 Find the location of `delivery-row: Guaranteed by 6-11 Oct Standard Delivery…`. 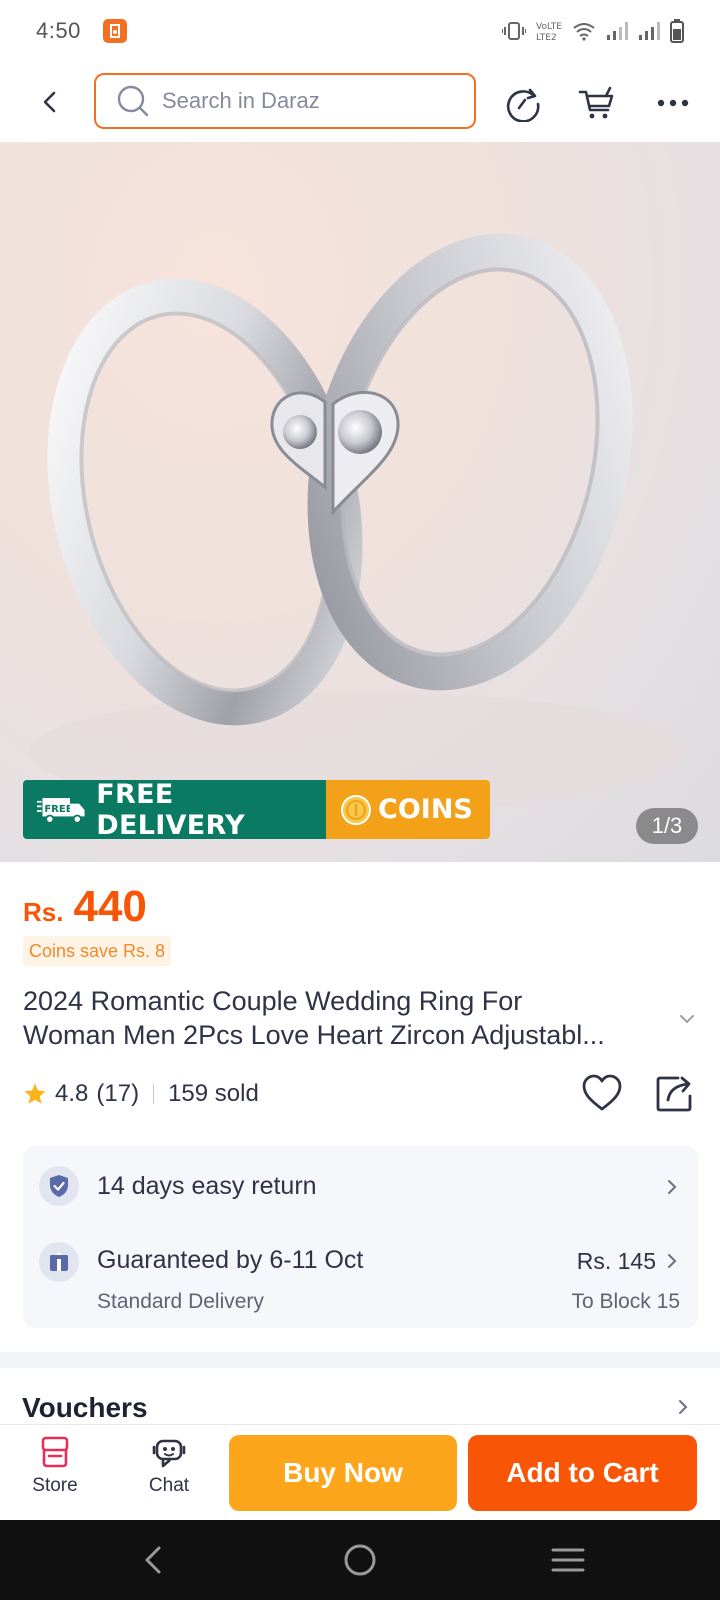

delivery-row: Guaranteed by 6-11 Oct Standard Delivery… is located at coordinates (360, 1278).